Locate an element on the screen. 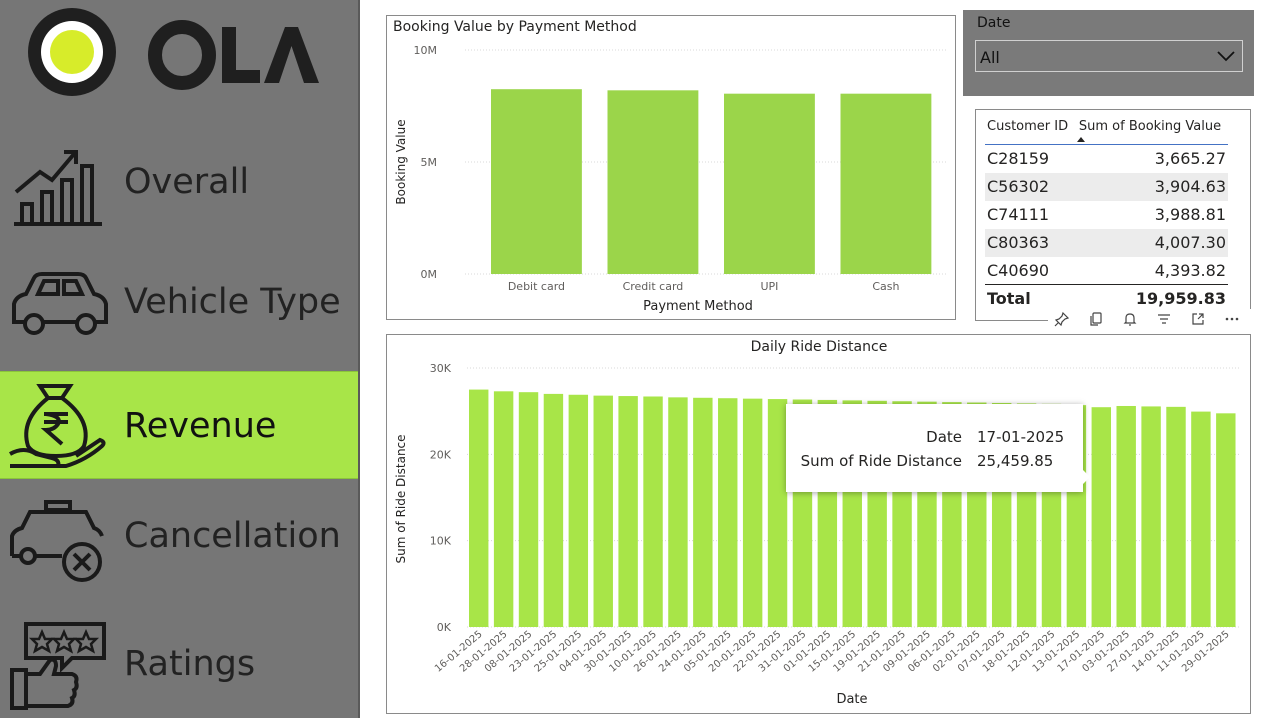  taxi-cancel-icon is located at coordinates (57, 541).